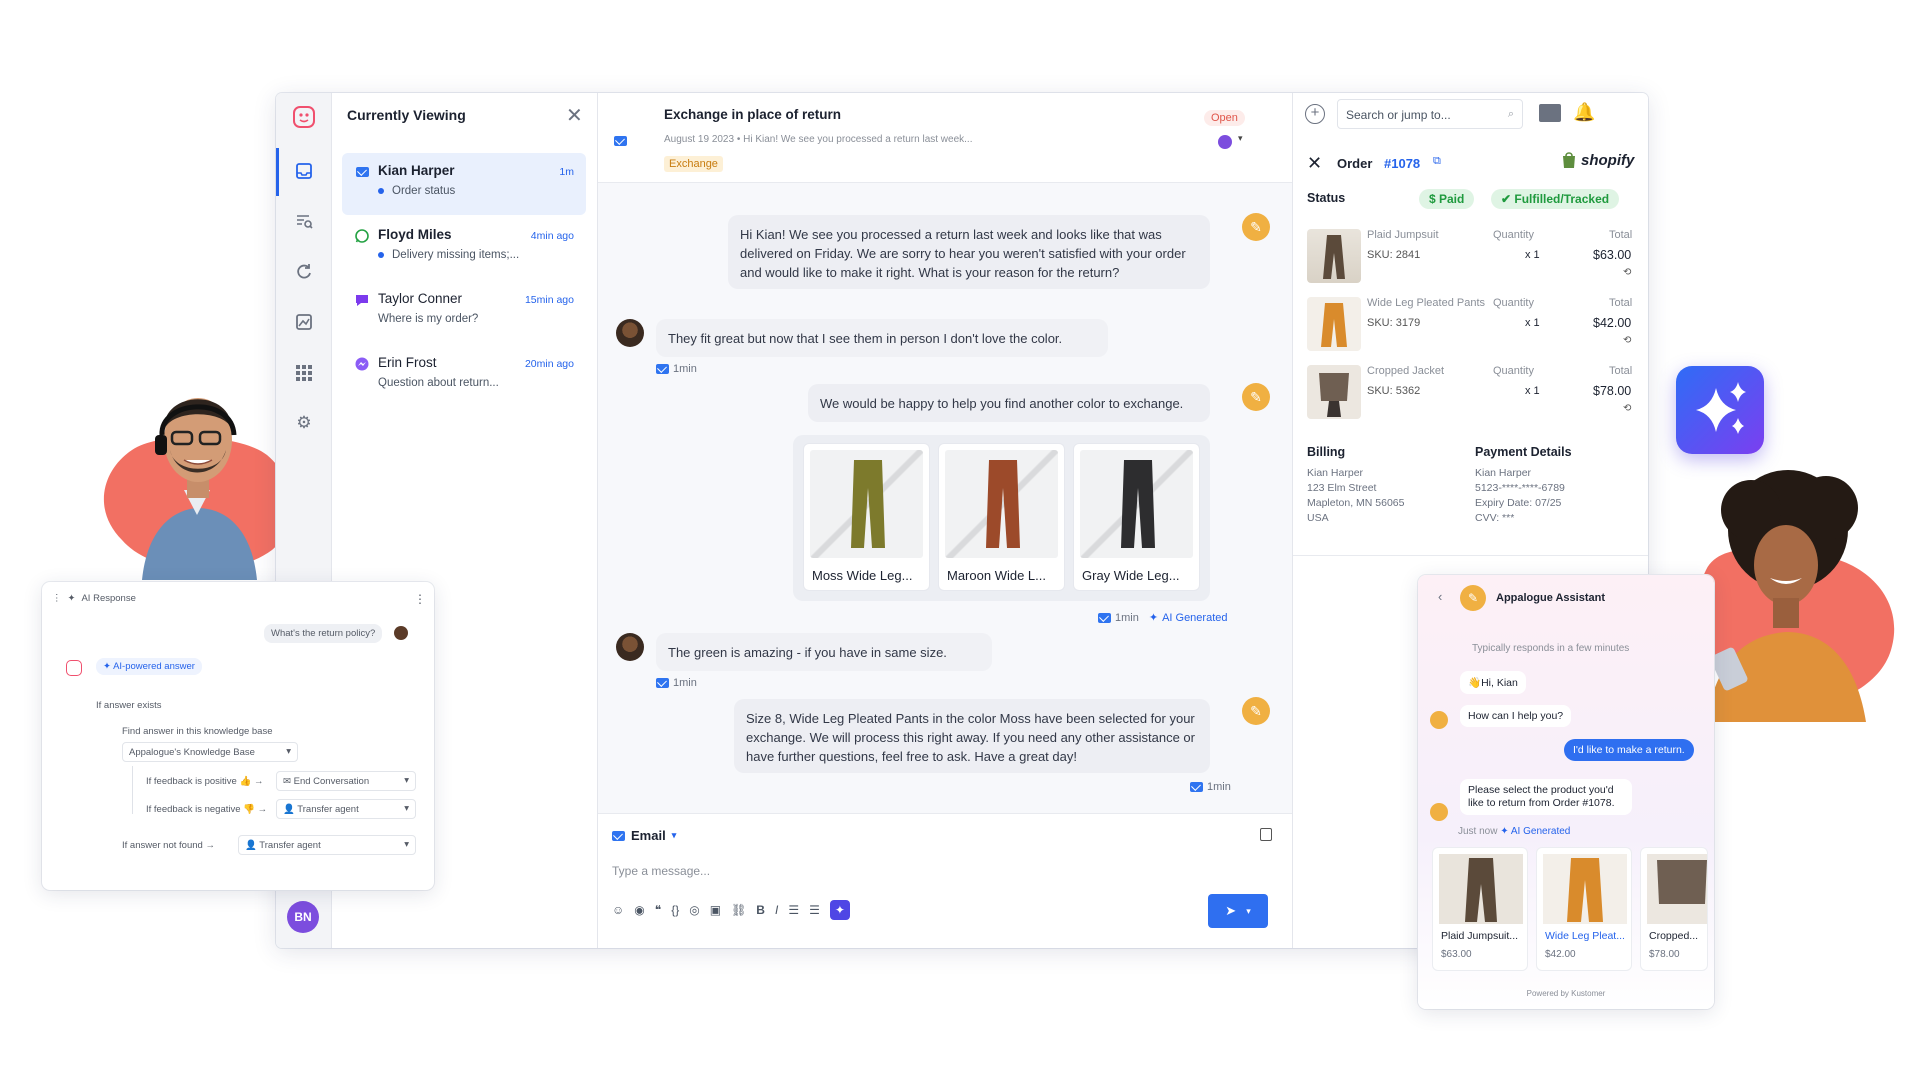 Image resolution: width=1920 pixels, height=1080 pixels. Describe the element at coordinates (304, 322) in the screenshot. I see `reports-icon` at that location.